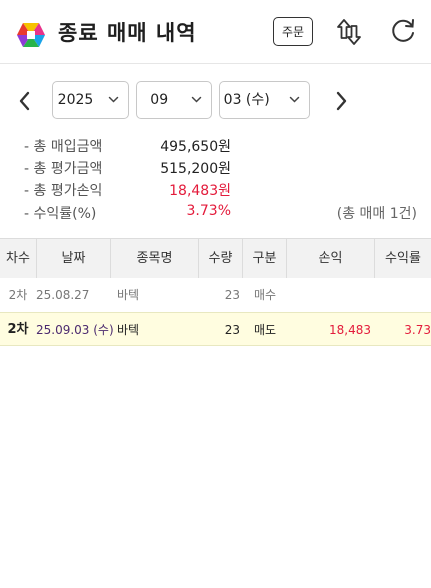  Describe the element at coordinates (265, 295) in the screenshot. I see `cell-type: 매수` at that location.